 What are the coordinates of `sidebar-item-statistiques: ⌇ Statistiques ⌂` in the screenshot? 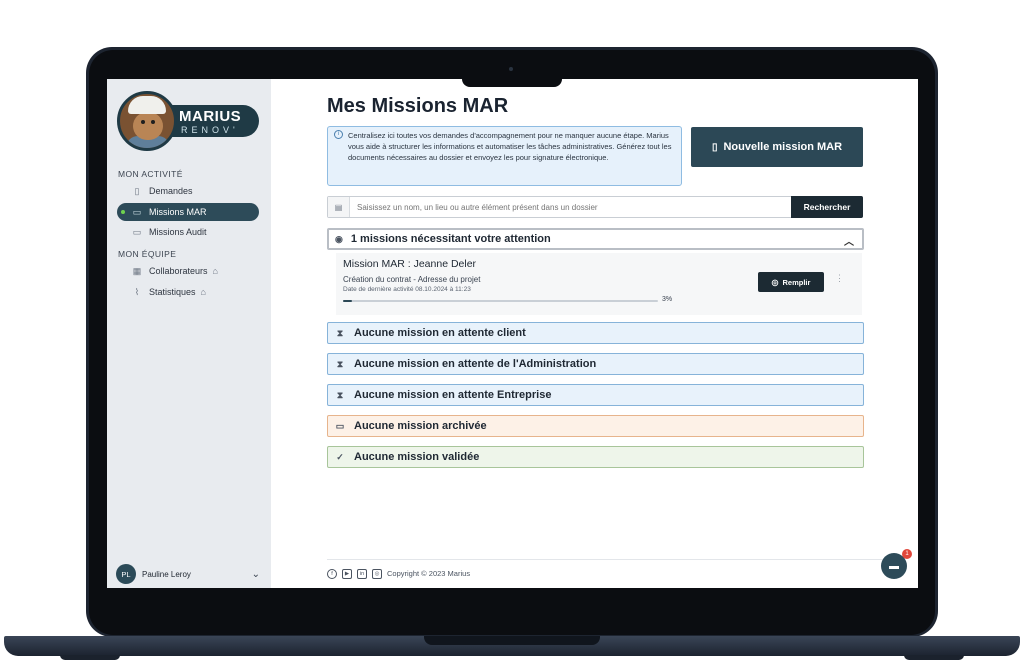 It's located at (188, 292).